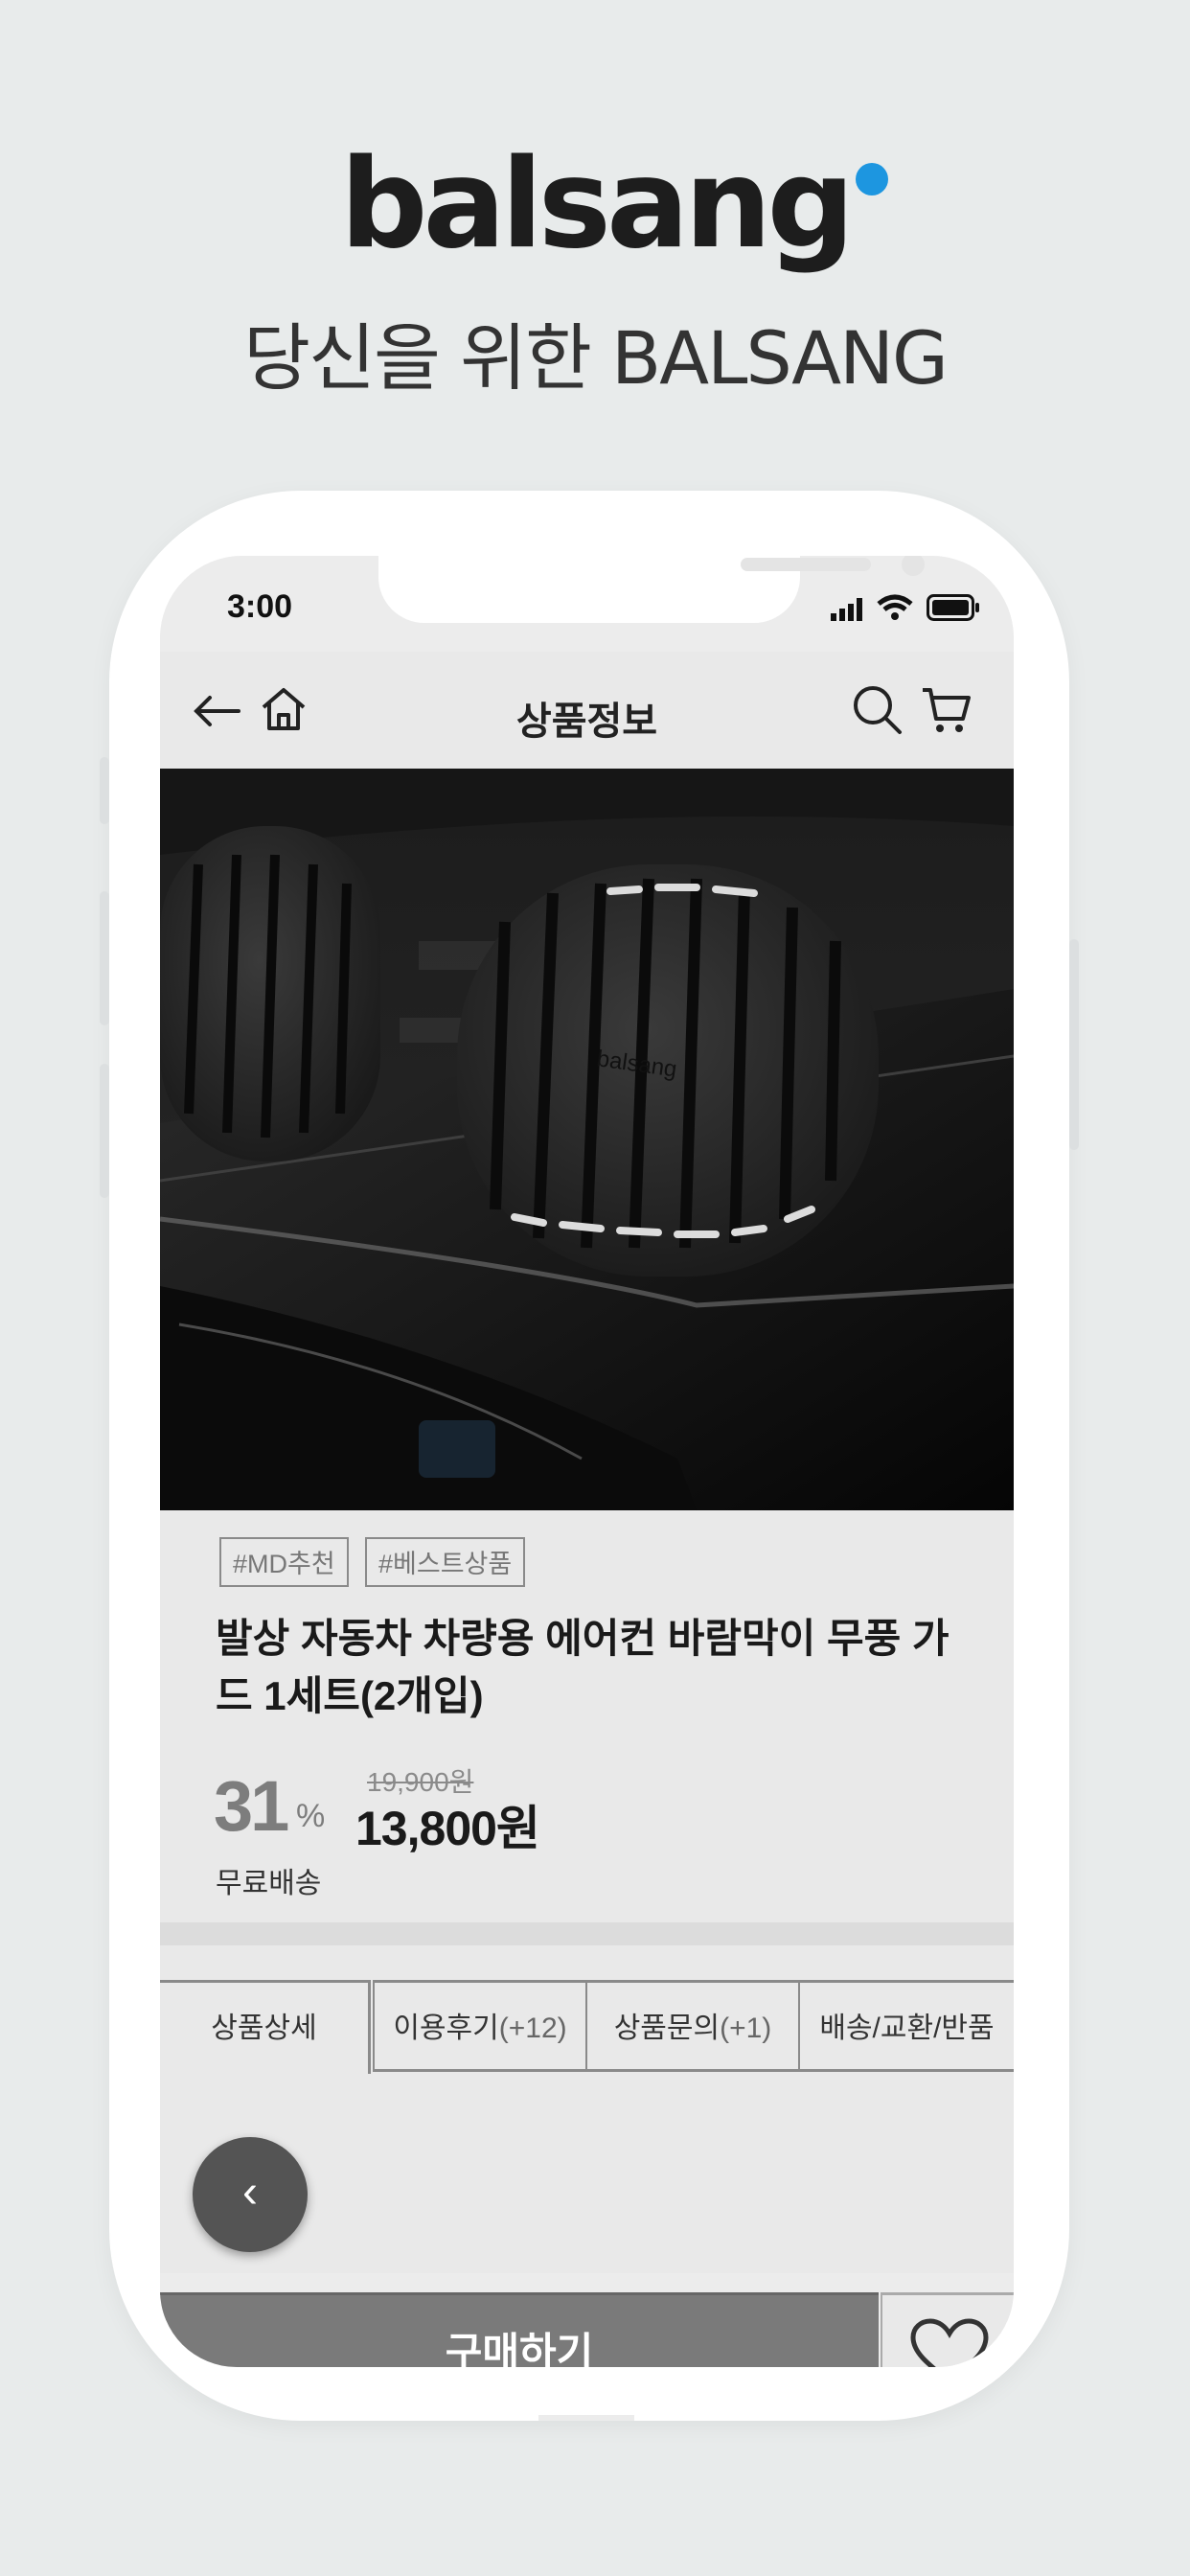 This screenshot has height=2576, width=1190. What do you see at coordinates (446, 2028) in the screenshot?
I see `tab-label: 이용후기` at bounding box center [446, 2028].